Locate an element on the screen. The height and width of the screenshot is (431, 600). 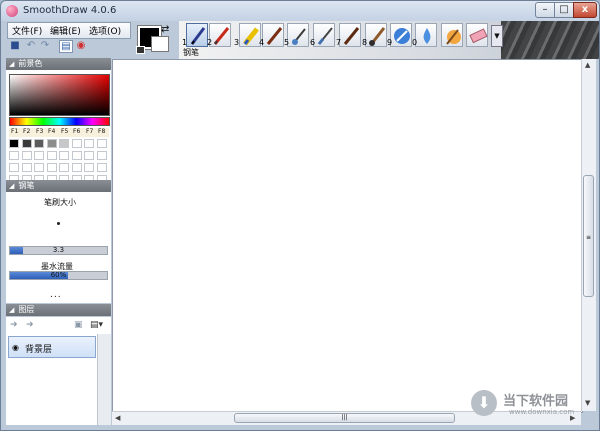
menu-edit: 编辑(E) is located at coordinates (65, 30).